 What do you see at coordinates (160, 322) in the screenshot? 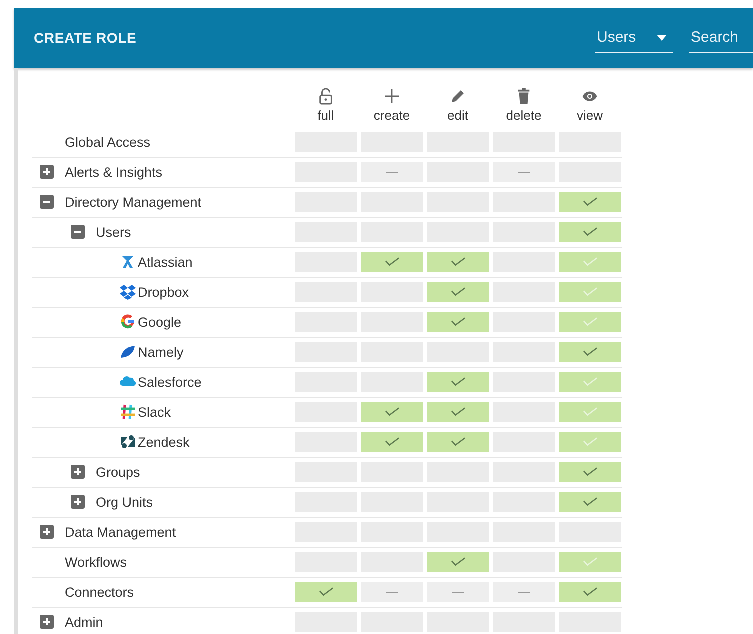
I see `row-label: Google` at bounding box center [160, 322].